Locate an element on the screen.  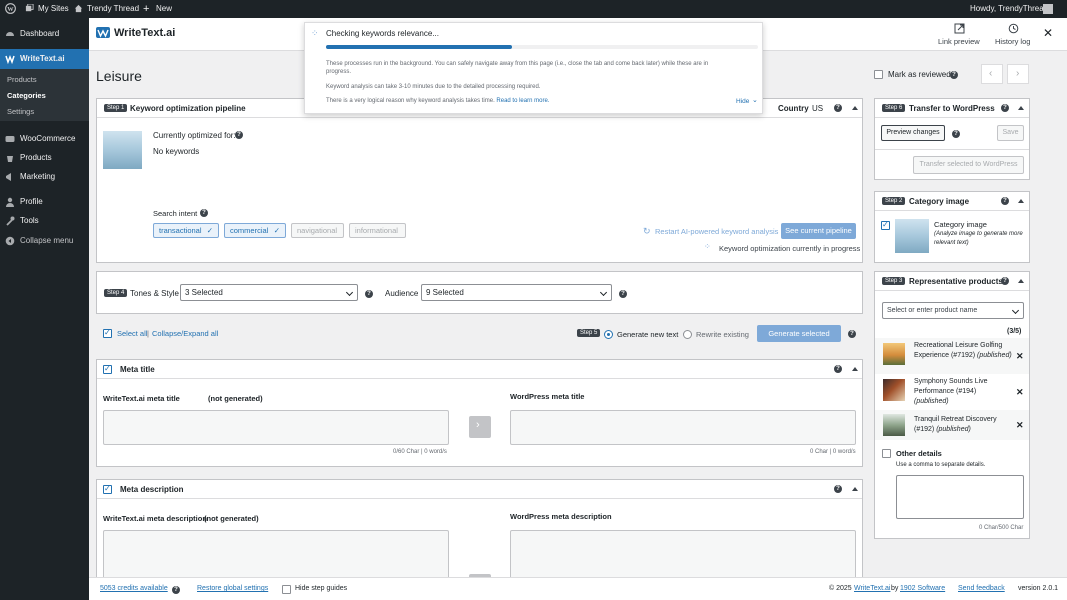
sidebar-item-dashboard: Dashboard is located at coordinates (44, 34).